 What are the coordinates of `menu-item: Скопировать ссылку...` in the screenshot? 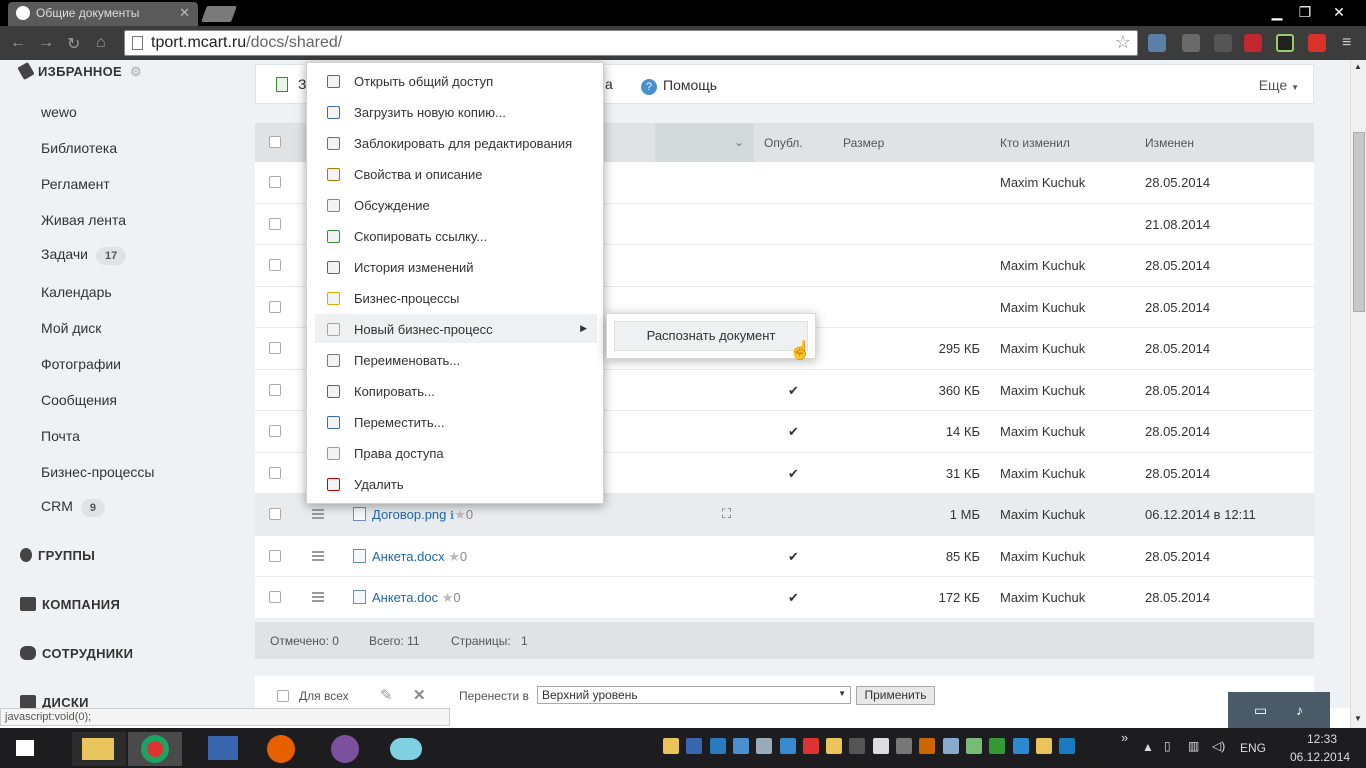 It's located at (456, 235).